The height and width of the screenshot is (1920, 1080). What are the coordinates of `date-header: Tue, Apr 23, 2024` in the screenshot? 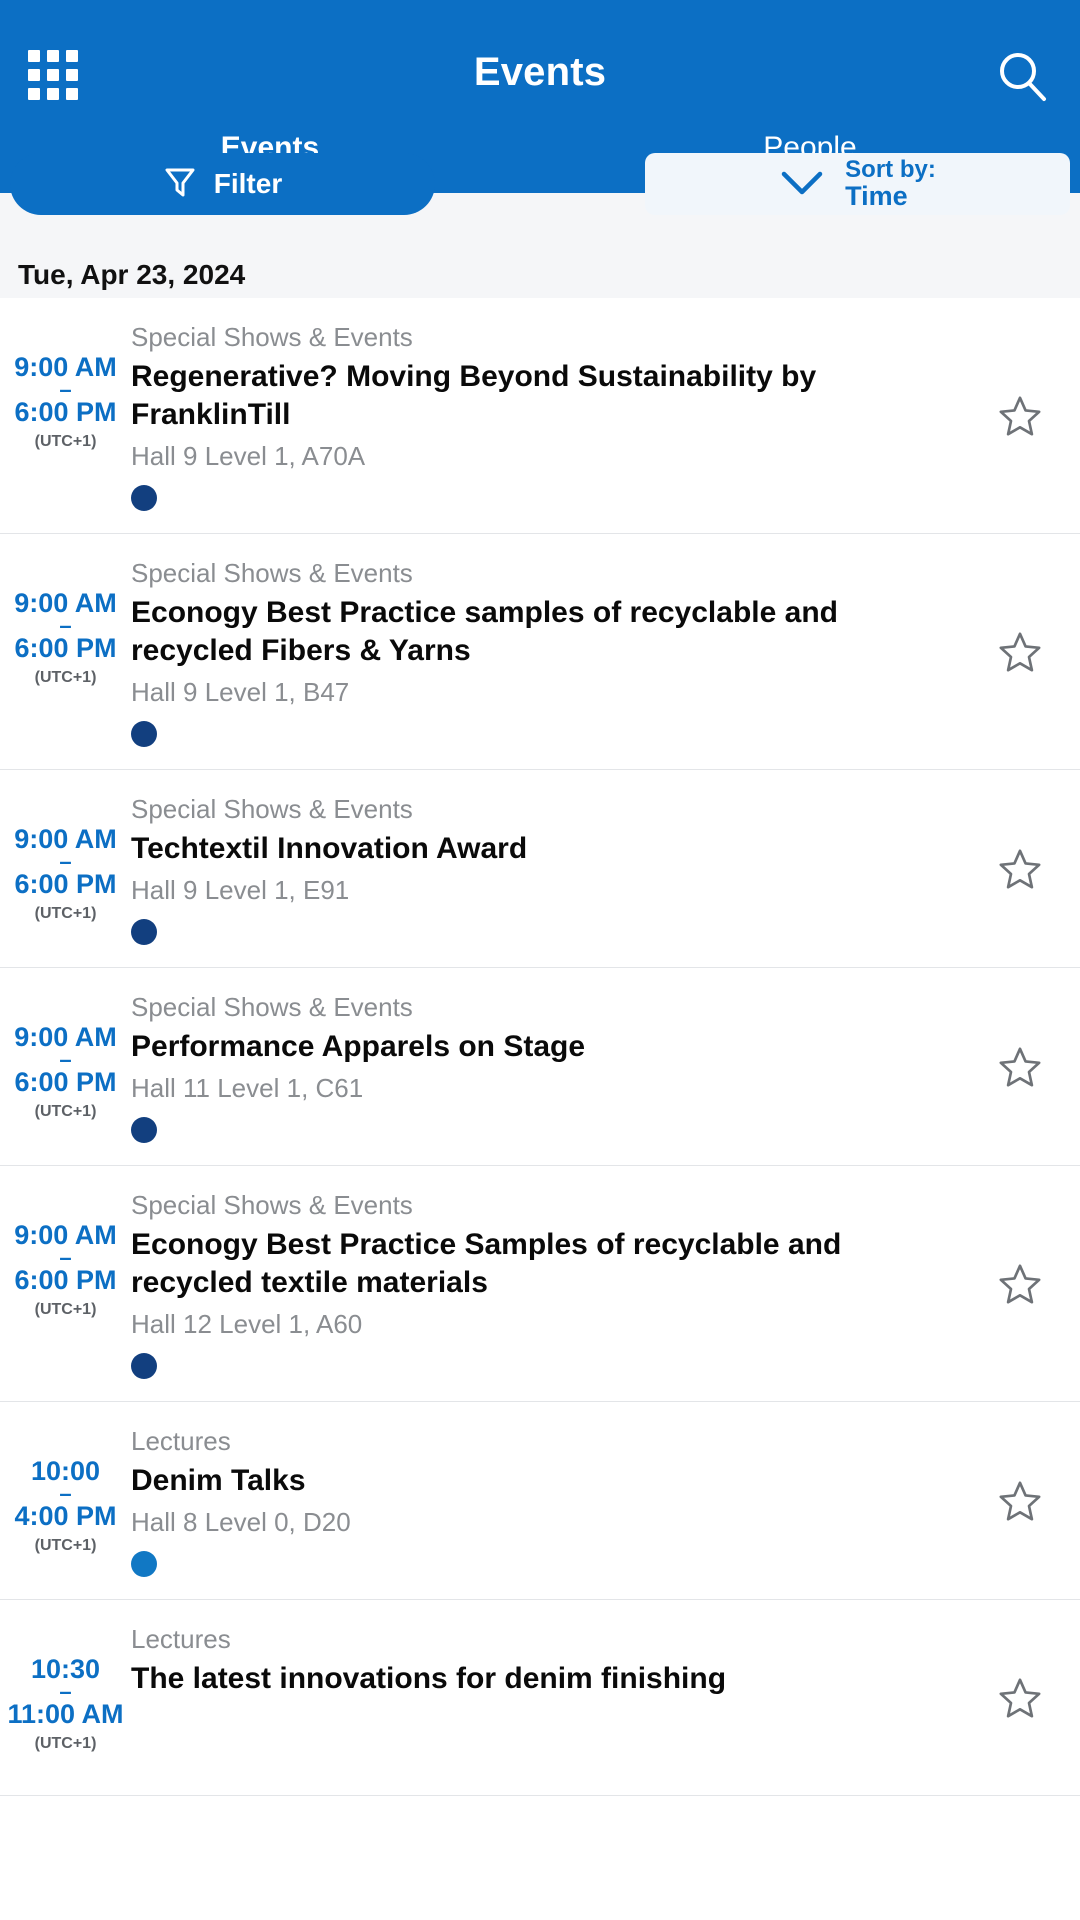 It's located at (540, 274).